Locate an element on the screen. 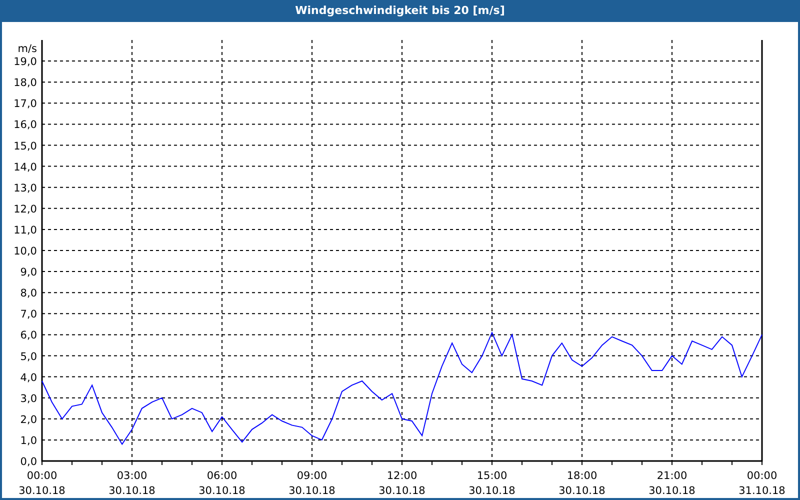 The height and width of the screenshot is (500, 800). y-axis-label: 11,0 is located at coordinates (25, 230).